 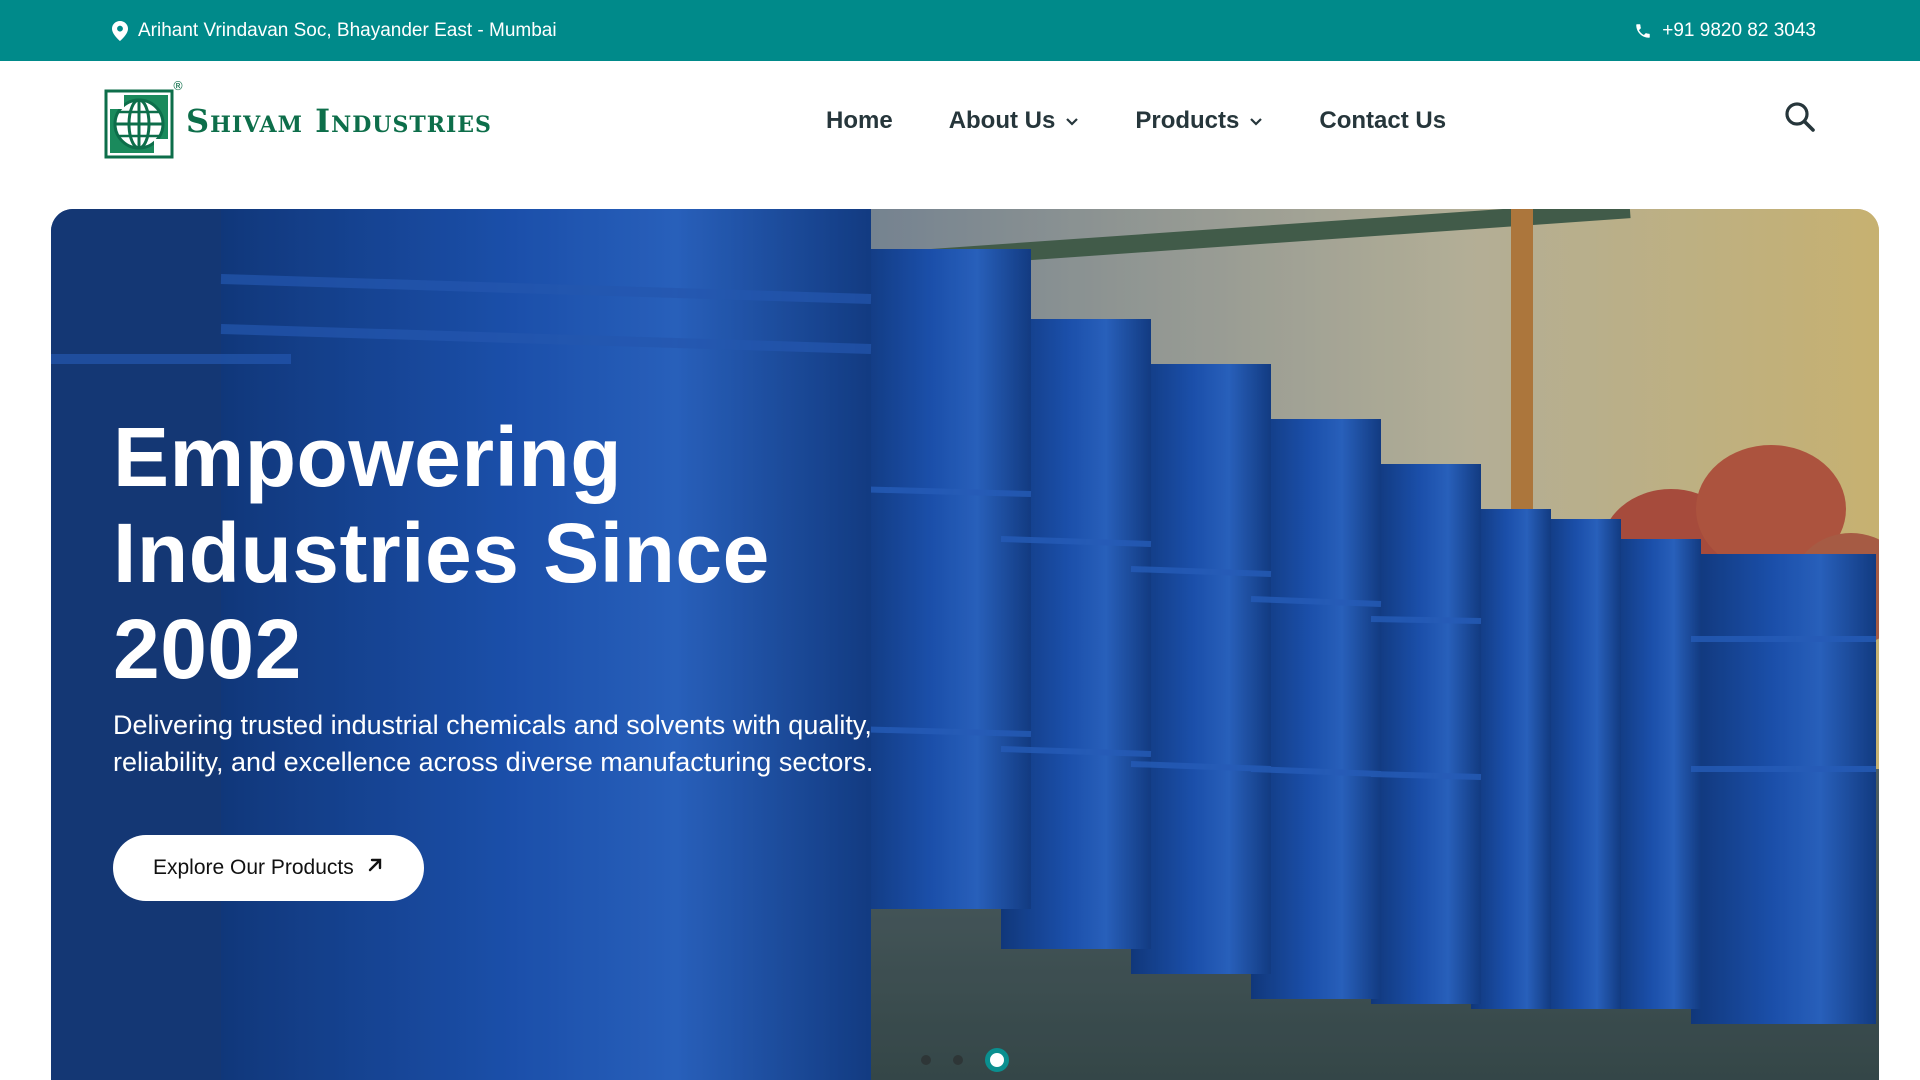 I want to click on nav-item-label: Contact Us, so click(x=1383, y=120).